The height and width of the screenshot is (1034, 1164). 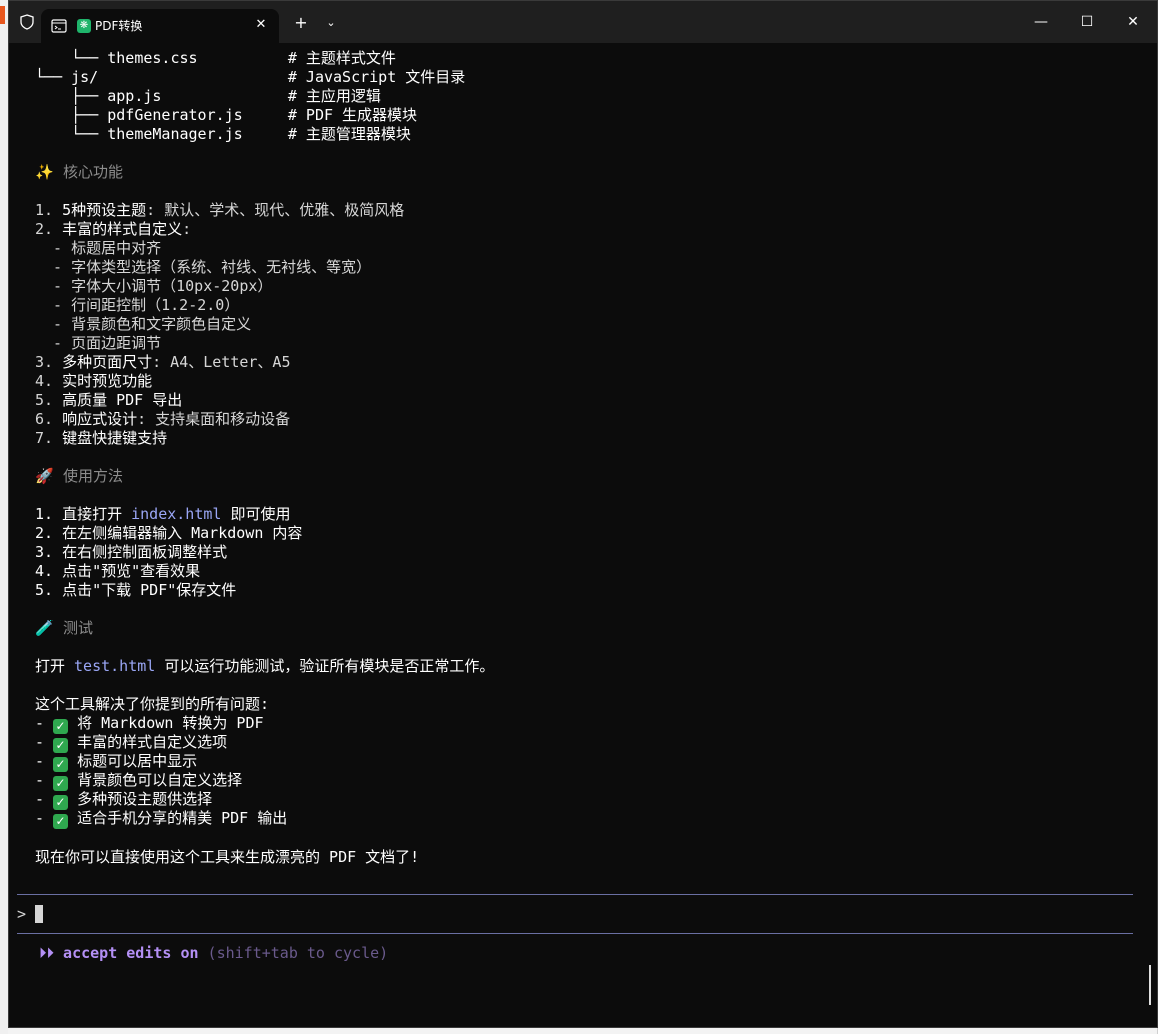 What do you see at coordinates (161, 819) in the screenshot?
I see `checklist-item: - ✓ 适合手机分享的精美 PDF 输出` at bounding box center [161, 819].